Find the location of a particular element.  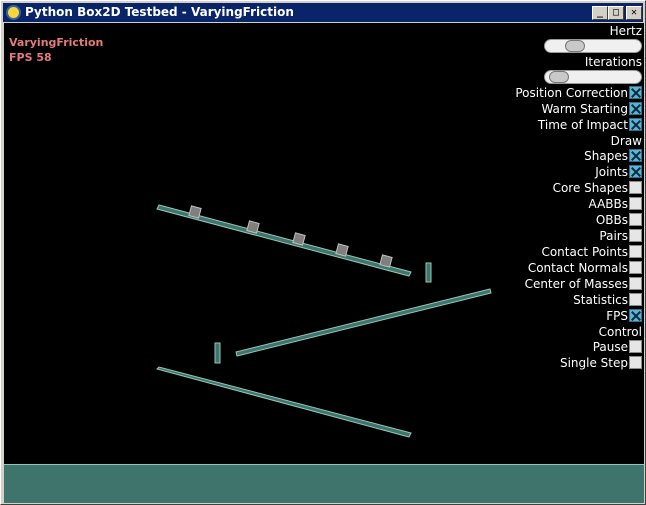

option-time-of-impact: Time of Impact is located at coordinates (590, 124).